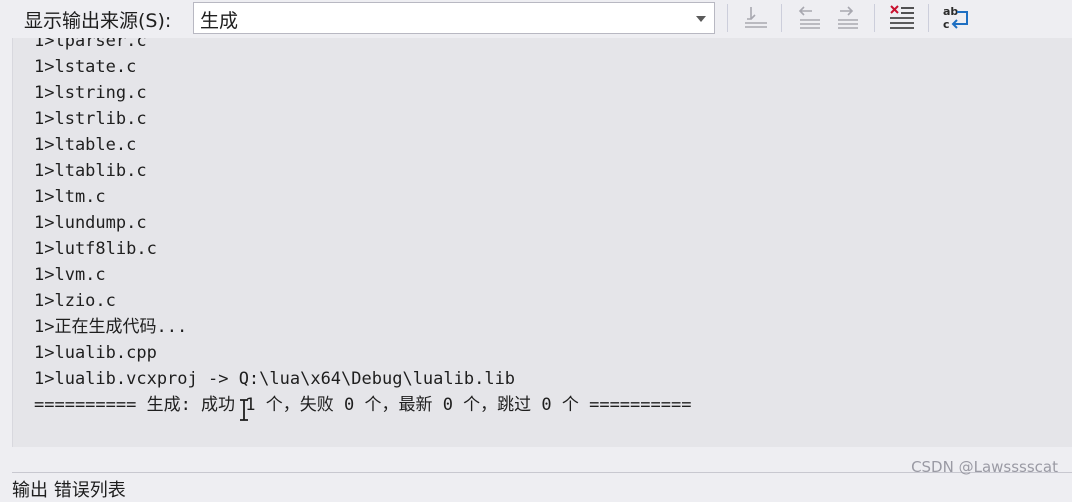 This screenshot has height=502, width=1072. Describe the element at coordinates (984, 467) in the screenshot. I see `watermark: CSDN @Lawsssscat` at that location.